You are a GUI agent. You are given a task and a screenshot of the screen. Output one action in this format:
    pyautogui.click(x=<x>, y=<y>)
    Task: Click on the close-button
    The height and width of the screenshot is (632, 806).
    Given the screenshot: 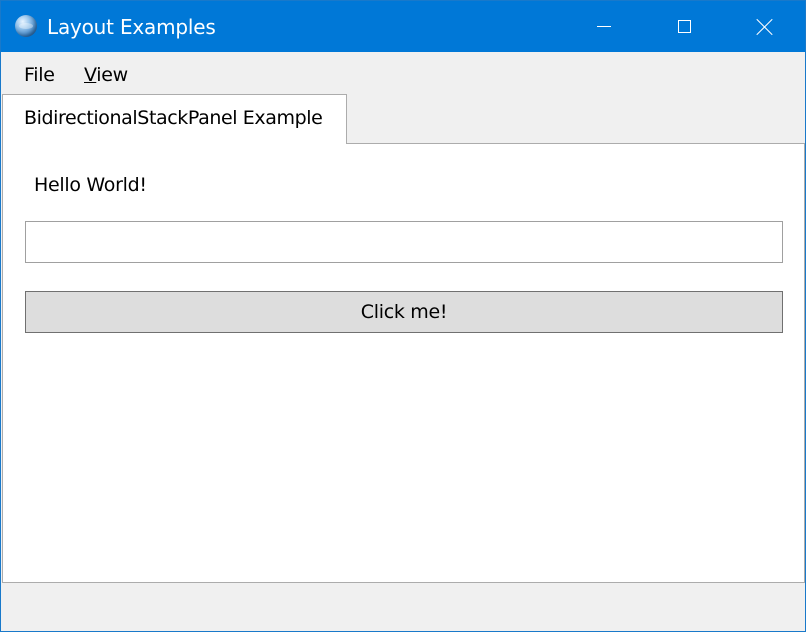 What is the action you would take?
    pyautogui.click(x=765, y=26)
    